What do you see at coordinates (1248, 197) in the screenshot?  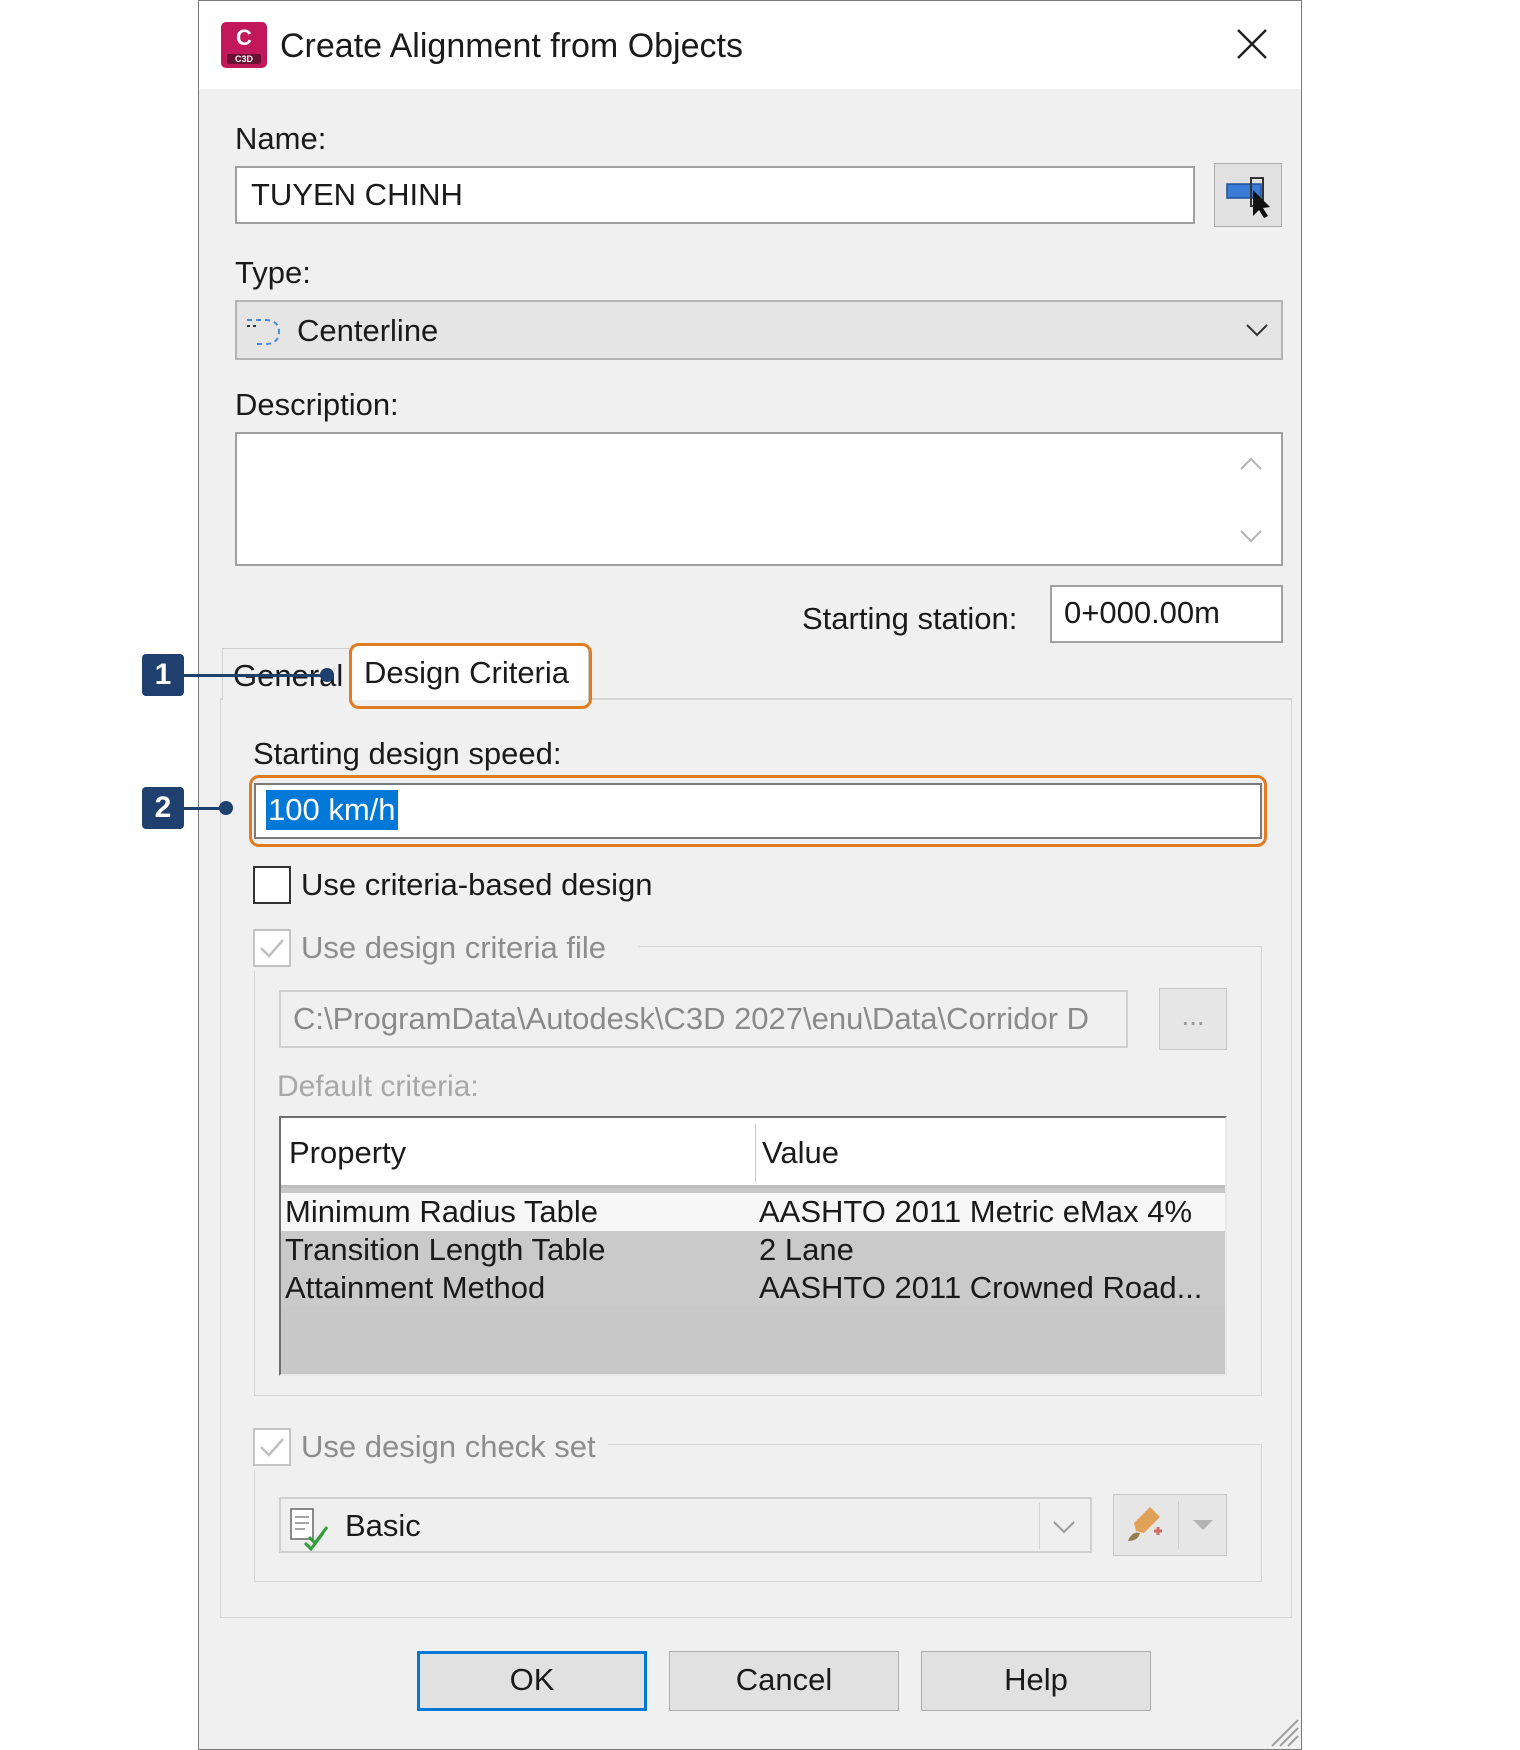 I see `select-object-icon` at bounding box center [1248, 197].